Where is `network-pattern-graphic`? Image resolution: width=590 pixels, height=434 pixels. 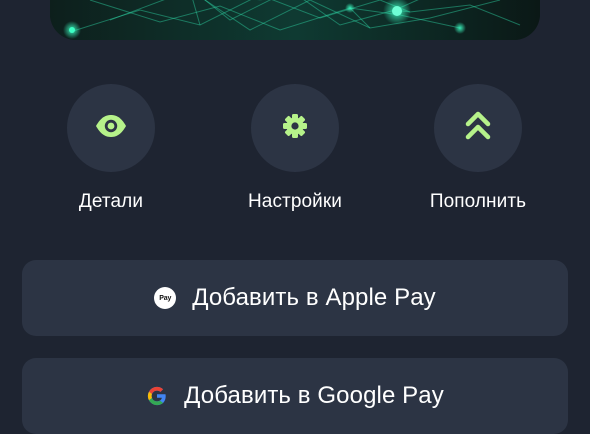 network-pattern-graphic is located at coordinates (295, 20).